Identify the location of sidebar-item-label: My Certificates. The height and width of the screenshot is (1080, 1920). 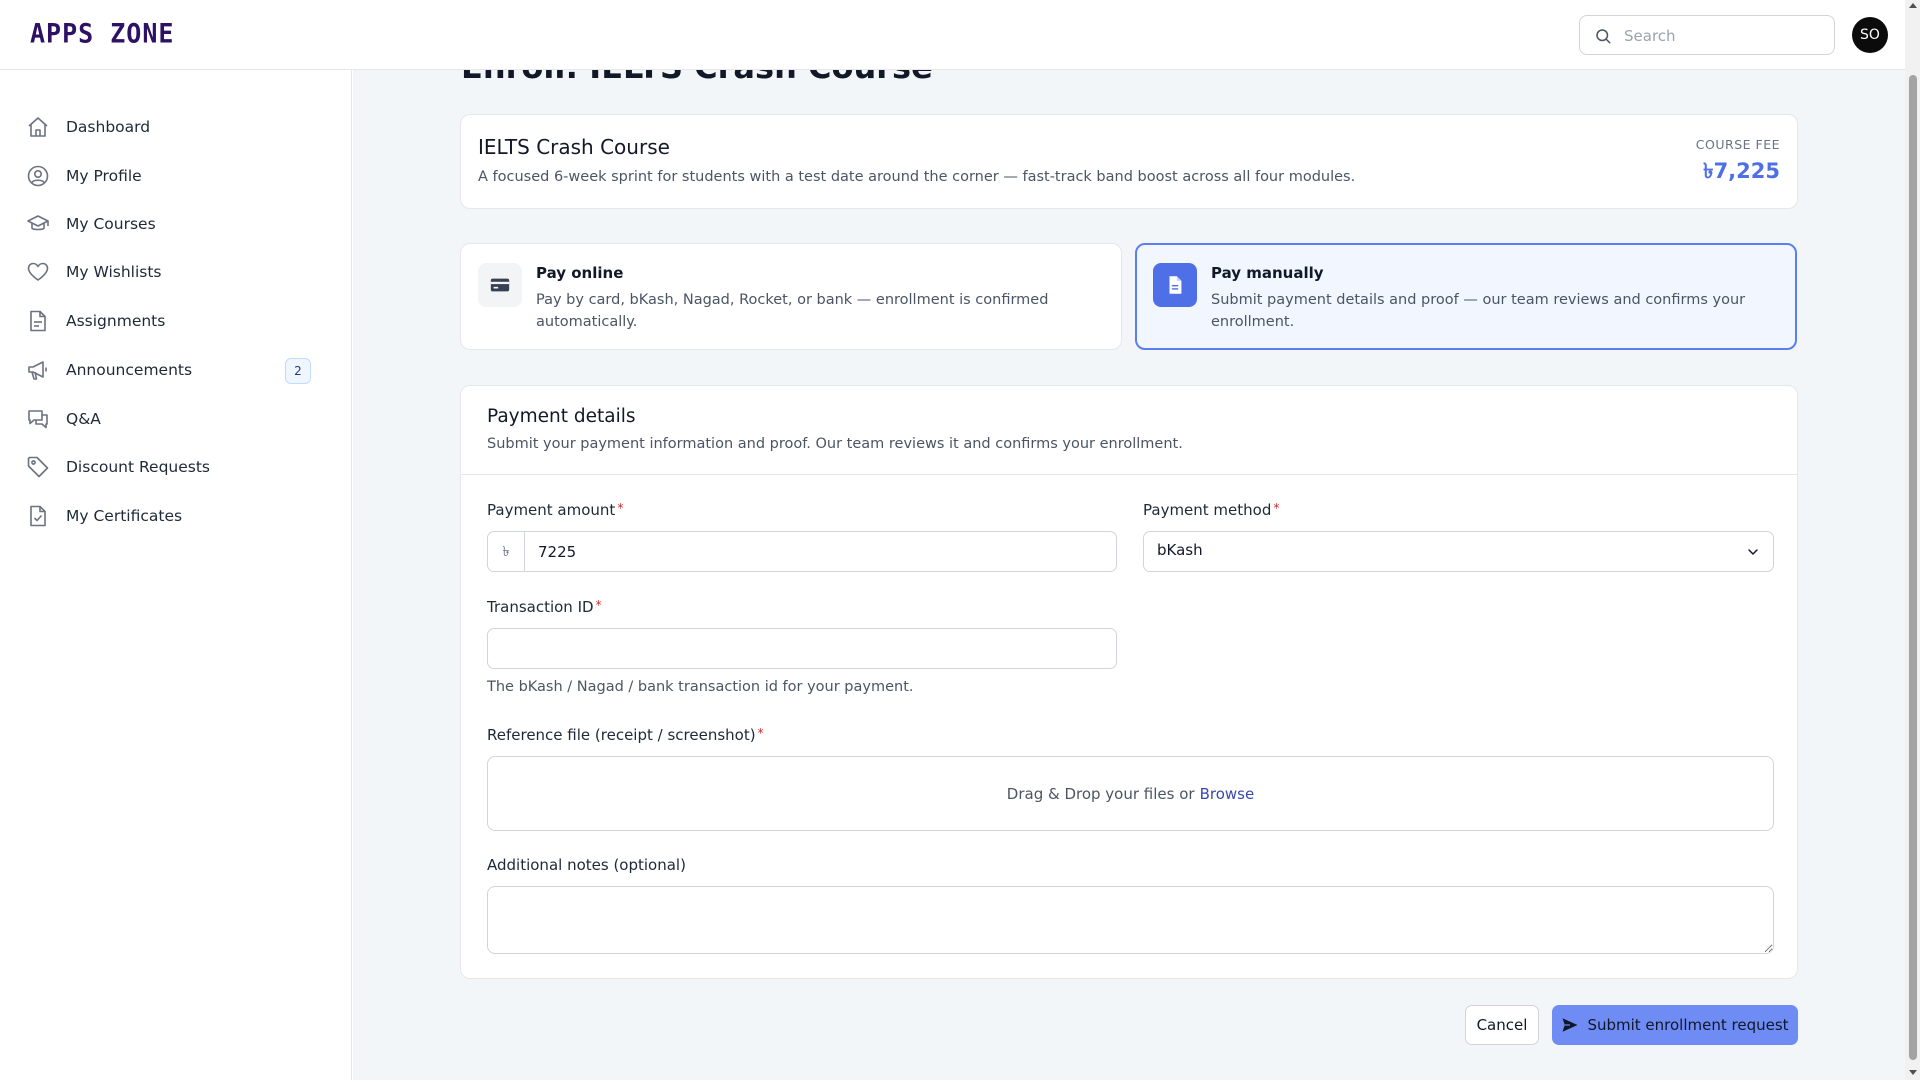
(124, 516).